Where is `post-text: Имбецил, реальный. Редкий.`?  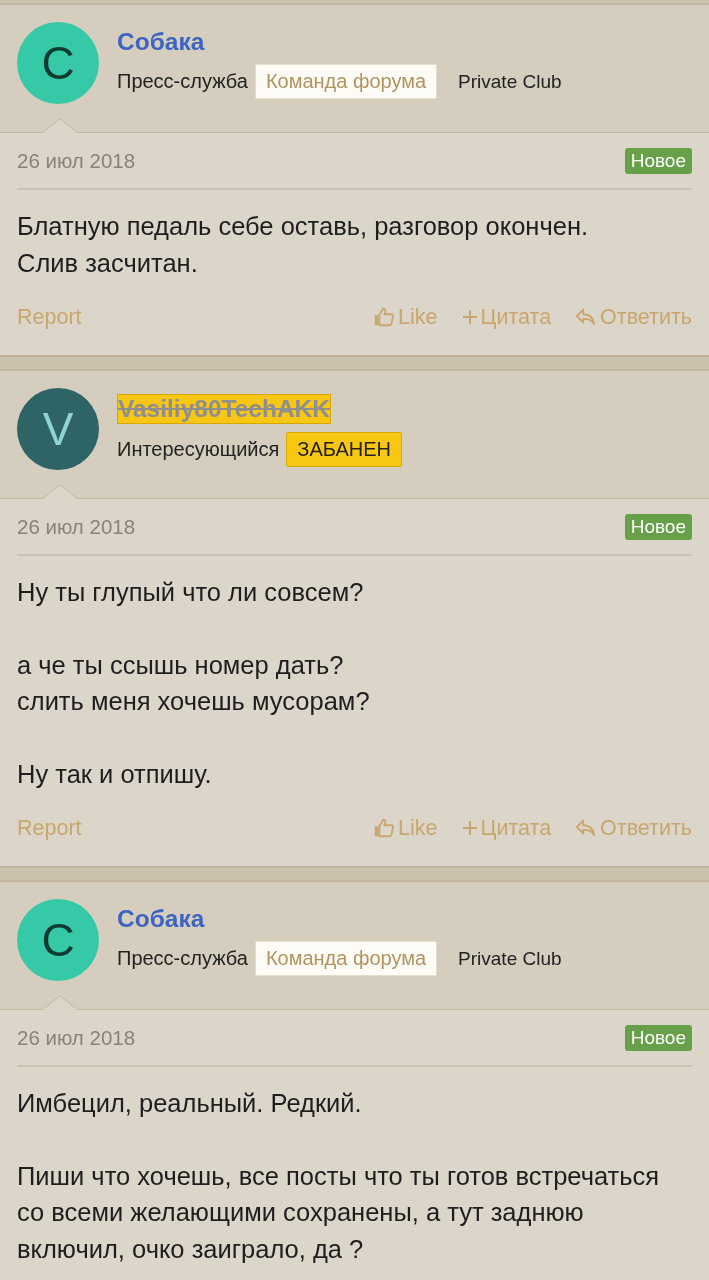
post-text: Имбецил, реальный. Редкий. is located at coordinates (190, 1103).